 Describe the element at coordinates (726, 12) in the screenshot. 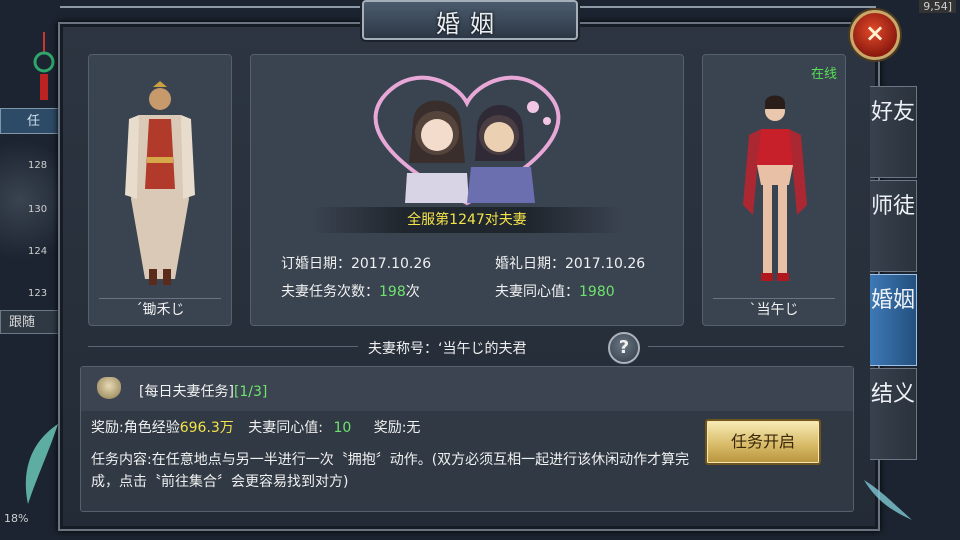

I see `title-ornament-right` at that location.